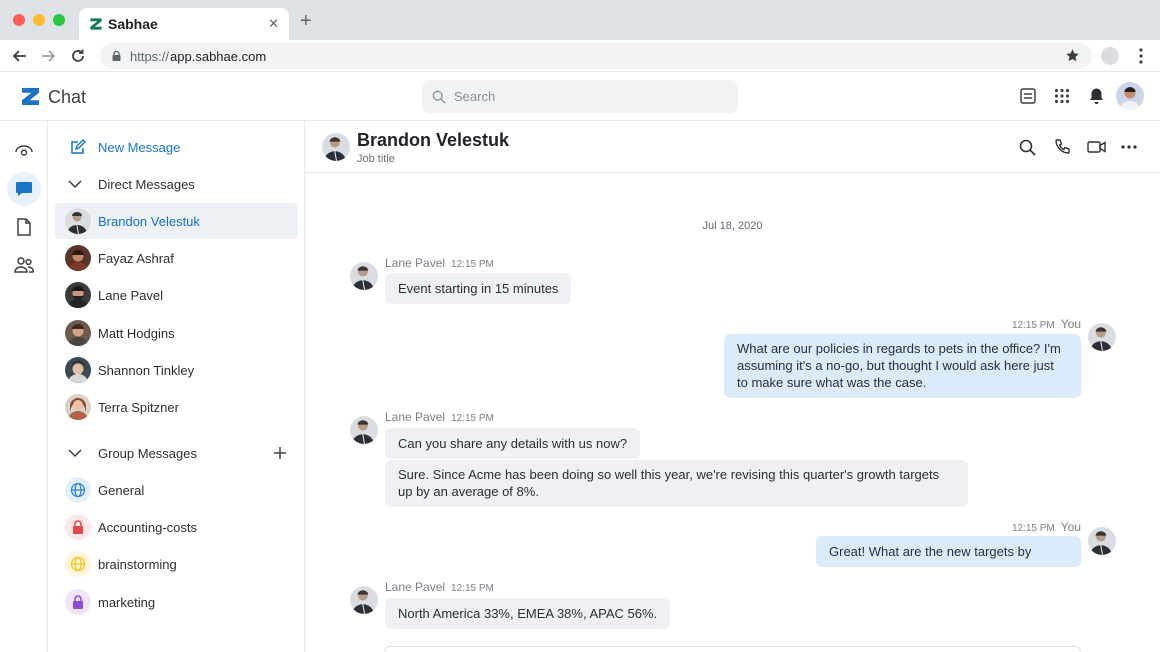  I want to click on browser-tab: Sabhae ✕, so click(184, 24).